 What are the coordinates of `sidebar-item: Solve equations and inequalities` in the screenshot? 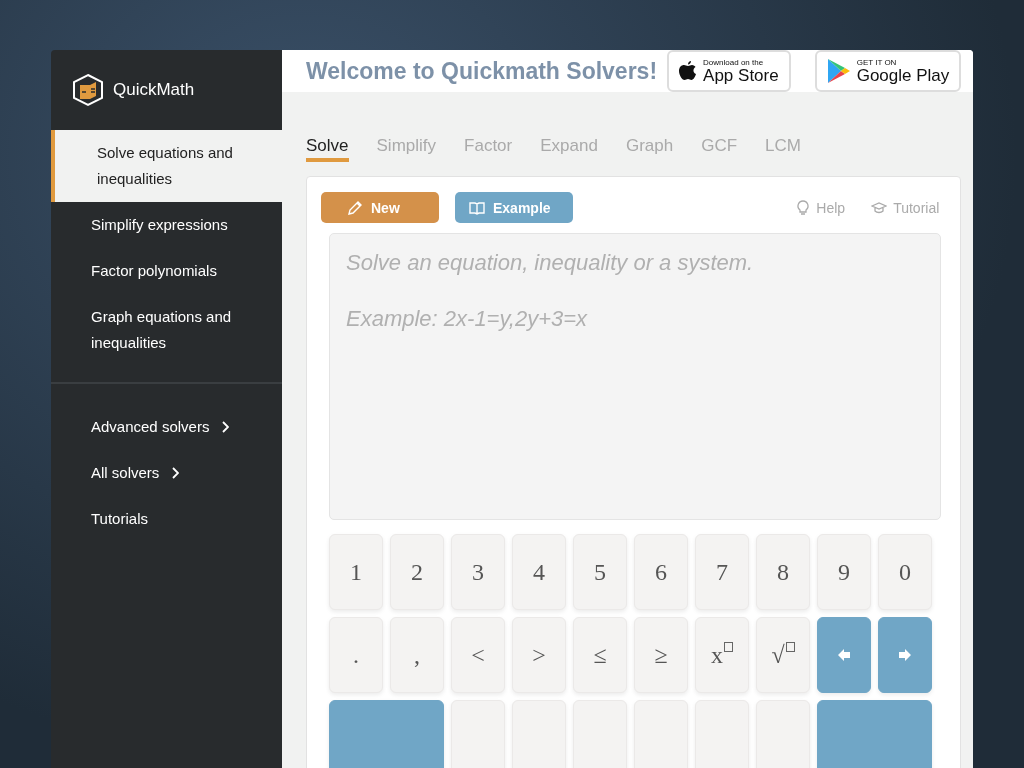 It's located at (166, 166).